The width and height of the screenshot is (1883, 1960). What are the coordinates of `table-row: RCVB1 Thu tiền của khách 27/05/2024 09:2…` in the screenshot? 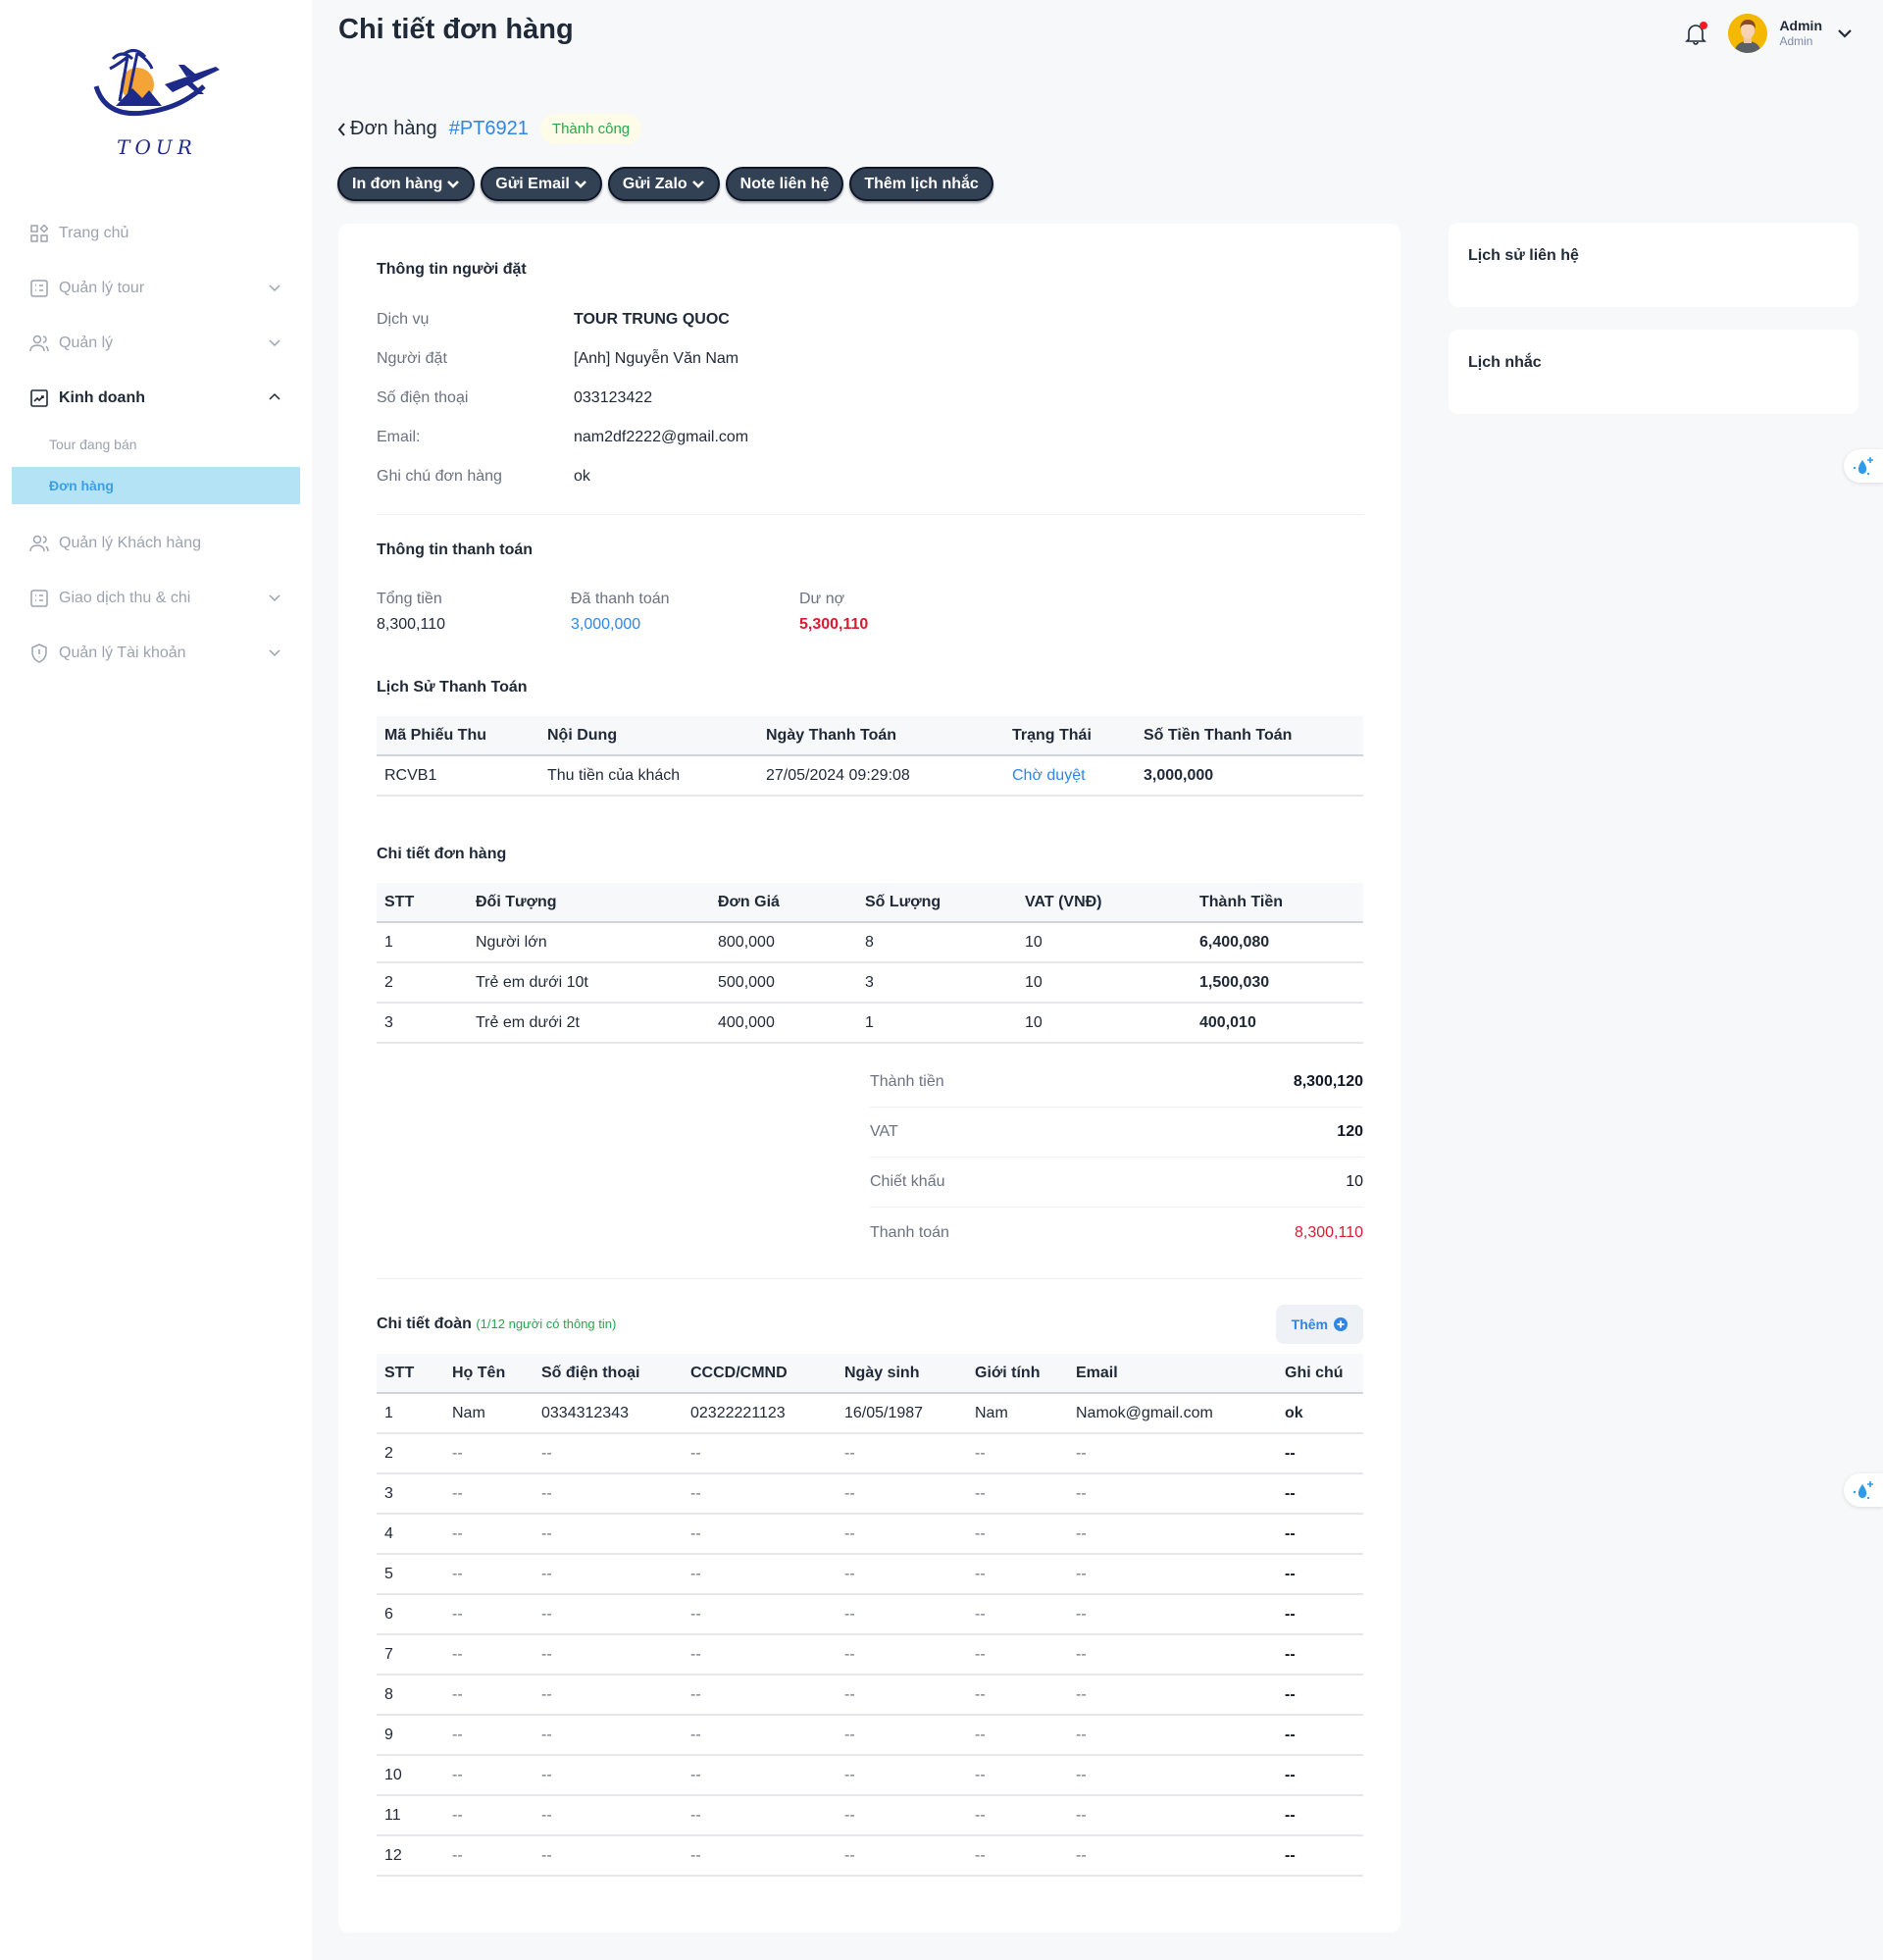 It's located at (870, 776).